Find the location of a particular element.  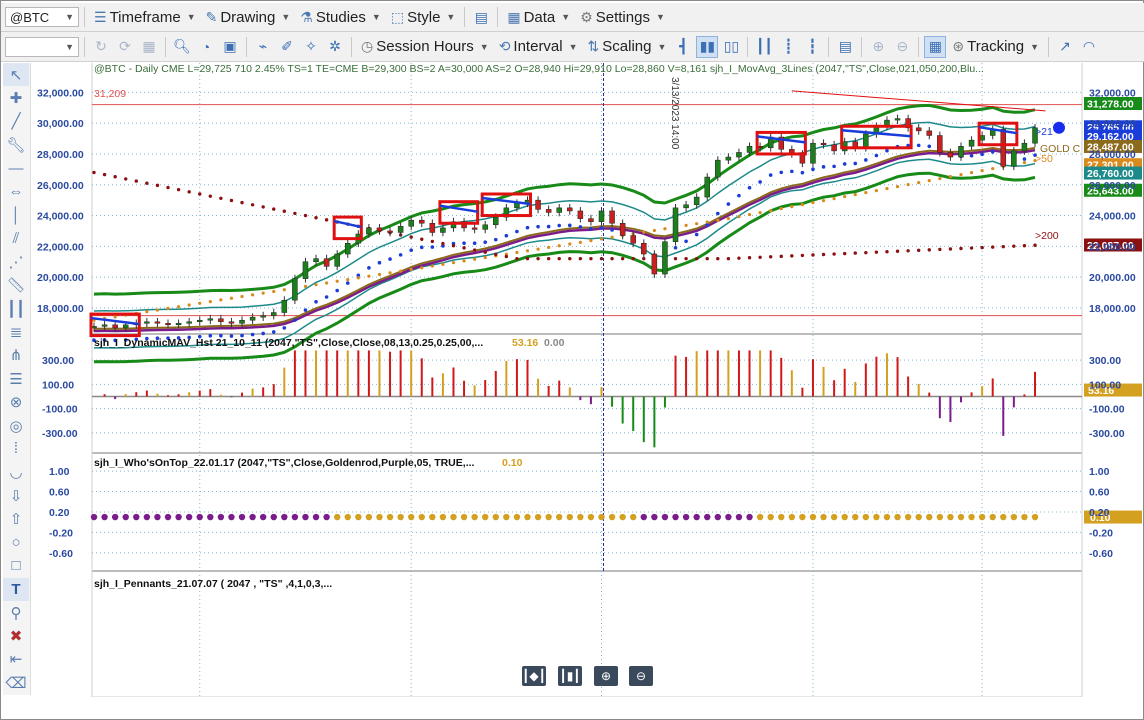

horizontal-line-icon: ― is located at coordinates (16, 168).